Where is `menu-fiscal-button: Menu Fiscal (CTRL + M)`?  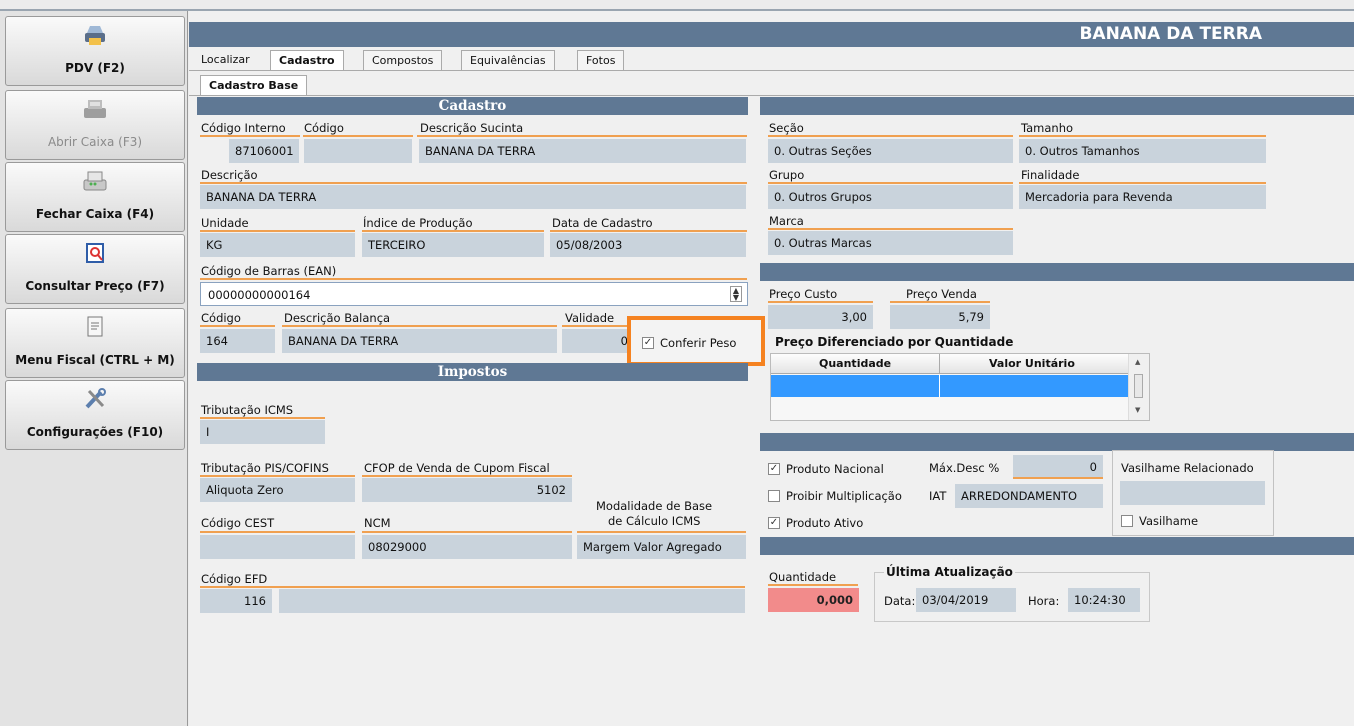 menu-fiscal-button: Menu Fiscal (CTRL + M) is located at coordinates (95, 343).